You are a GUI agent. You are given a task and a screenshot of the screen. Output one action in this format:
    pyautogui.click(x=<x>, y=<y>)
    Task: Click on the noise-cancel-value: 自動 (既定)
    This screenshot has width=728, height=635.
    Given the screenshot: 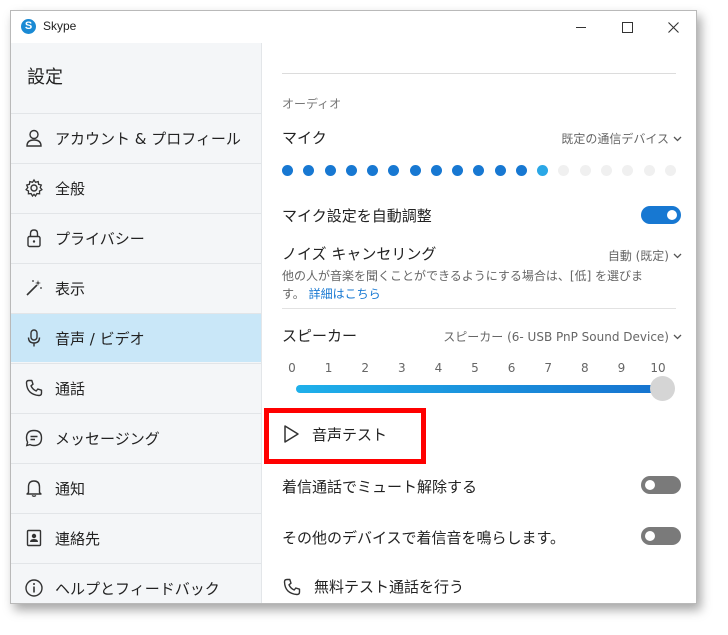 What is the action you would take?
    pyautogui.click(x=638, y=256)
    